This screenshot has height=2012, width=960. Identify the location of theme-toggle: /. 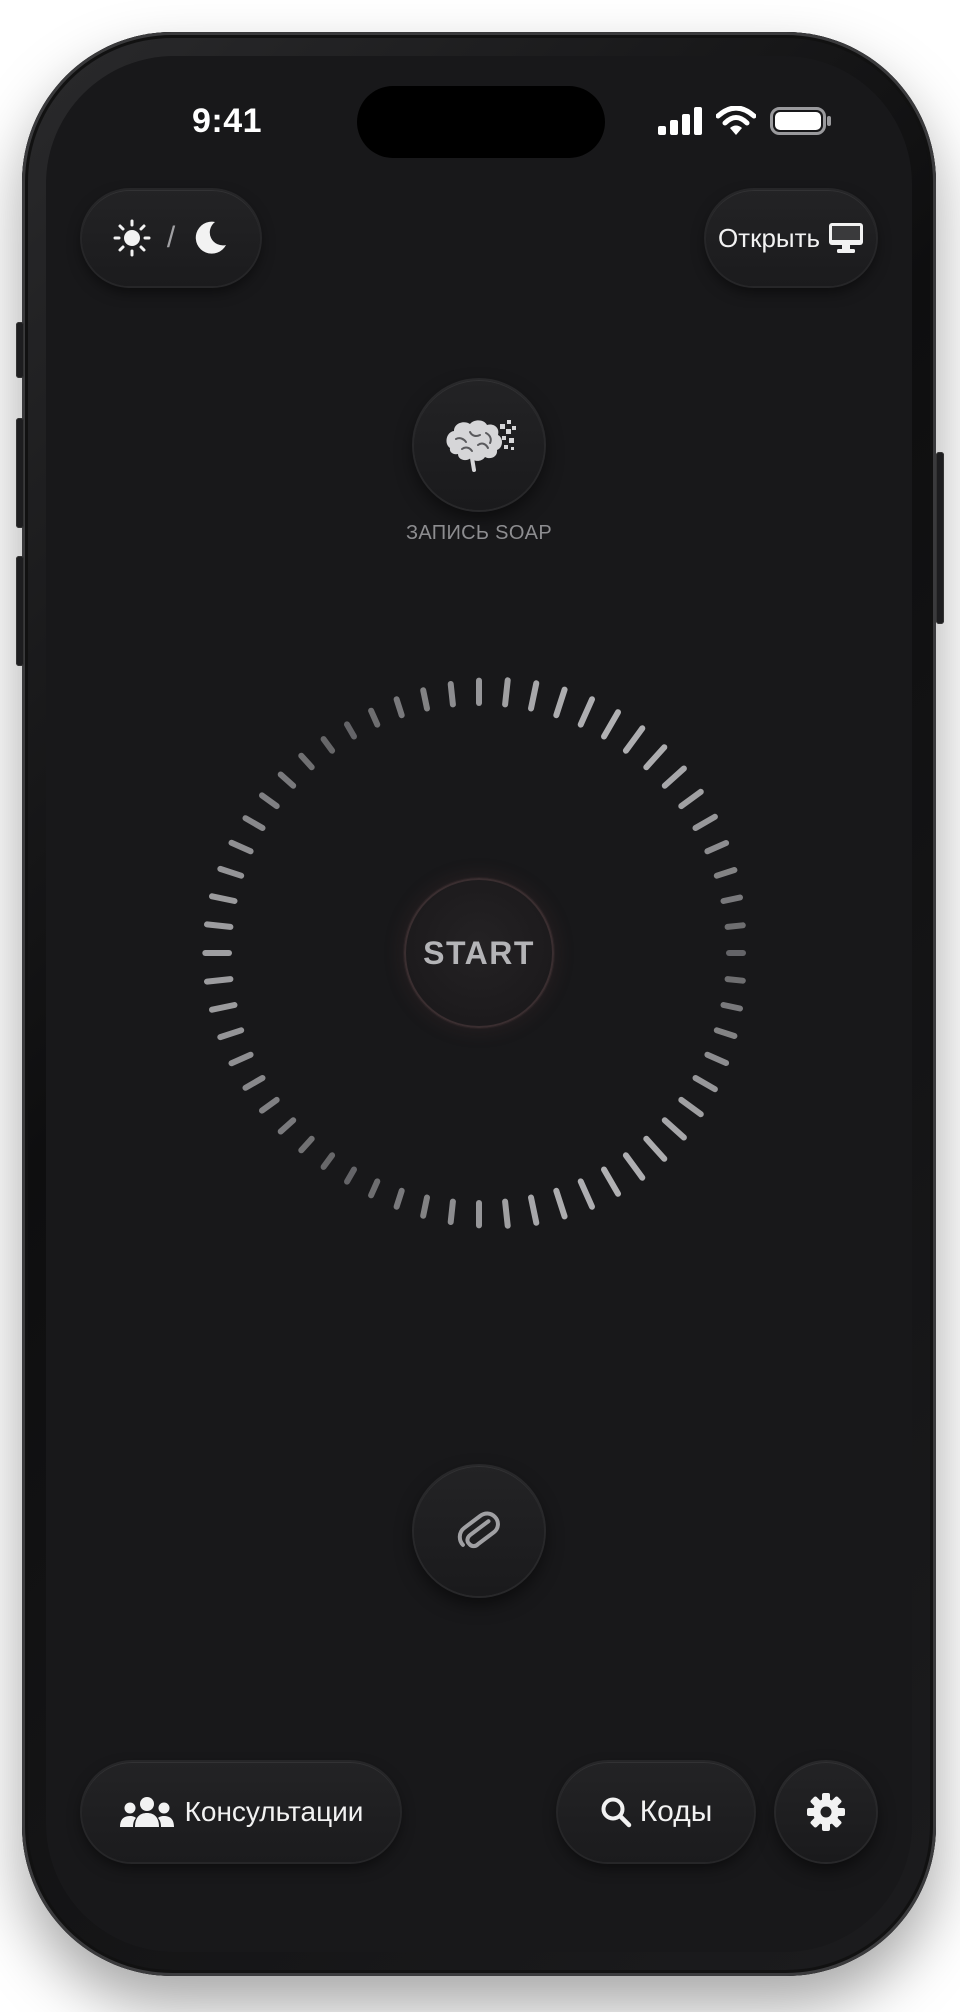
(171, 238).